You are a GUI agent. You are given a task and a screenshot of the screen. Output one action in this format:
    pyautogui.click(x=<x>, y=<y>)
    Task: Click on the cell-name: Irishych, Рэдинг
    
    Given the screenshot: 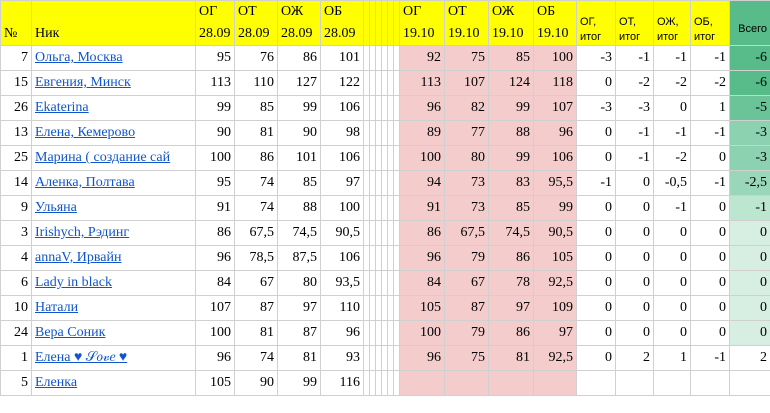 What is the action you would take?
    pyautogui.click(x=113, y=233)
    